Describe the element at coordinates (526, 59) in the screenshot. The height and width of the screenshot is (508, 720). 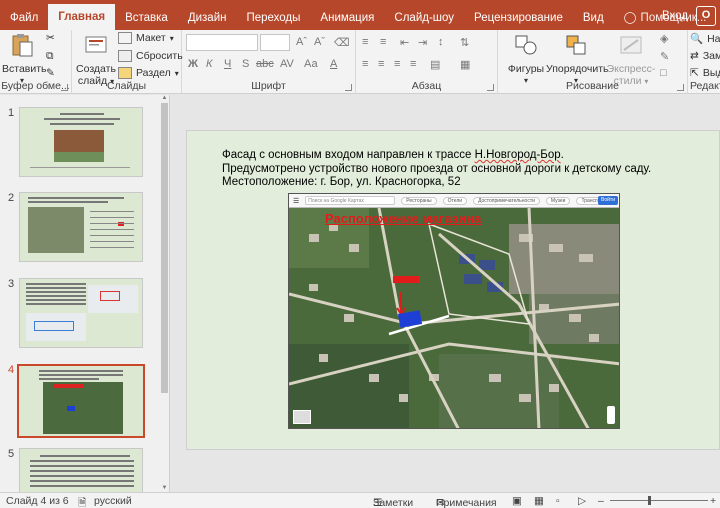
I see `shapes-button: Фигуры ▾` at that location.